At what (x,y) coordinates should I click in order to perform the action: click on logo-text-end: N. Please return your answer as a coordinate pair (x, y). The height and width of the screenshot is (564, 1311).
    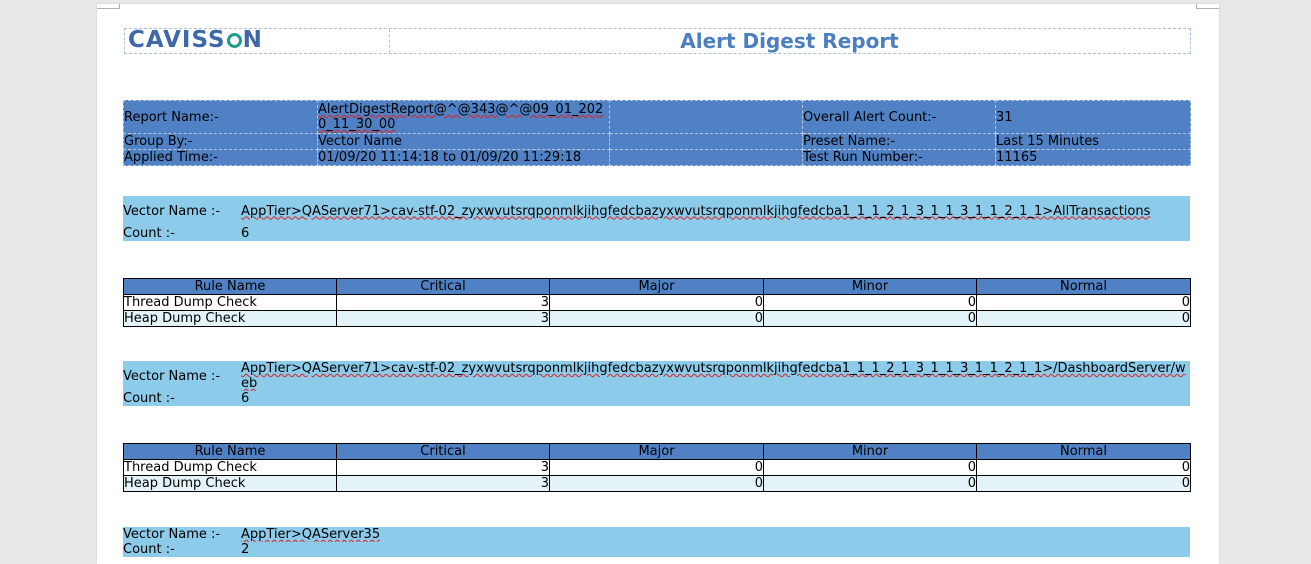
    Looking at the image, I should click on (252, 40).